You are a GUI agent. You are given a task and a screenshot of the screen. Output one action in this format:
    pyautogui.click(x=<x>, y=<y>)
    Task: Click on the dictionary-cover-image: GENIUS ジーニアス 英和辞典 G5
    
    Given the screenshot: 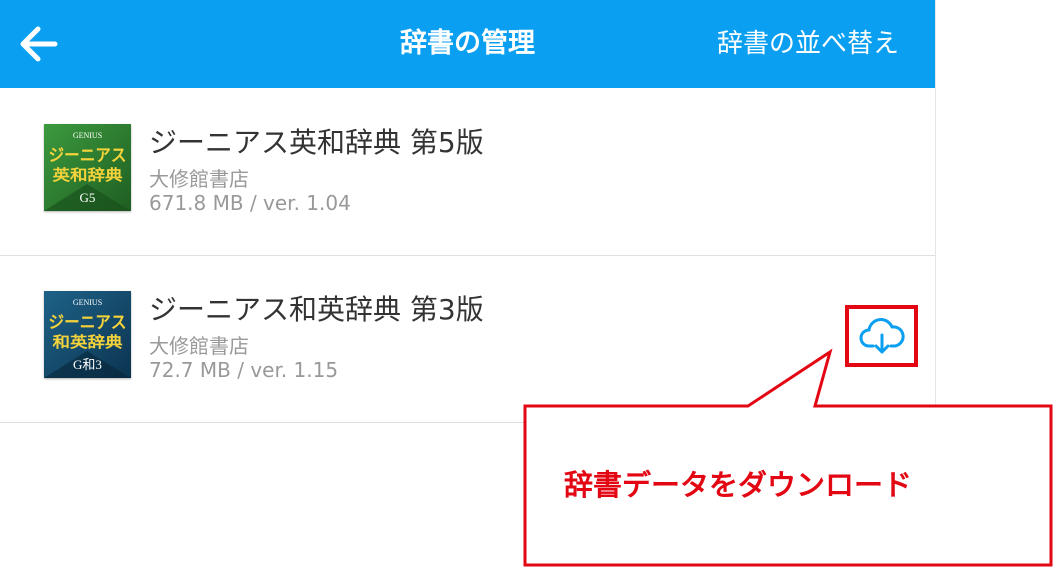 What is the action you would take?
    pyautogui.click(x=87, y=167)
    